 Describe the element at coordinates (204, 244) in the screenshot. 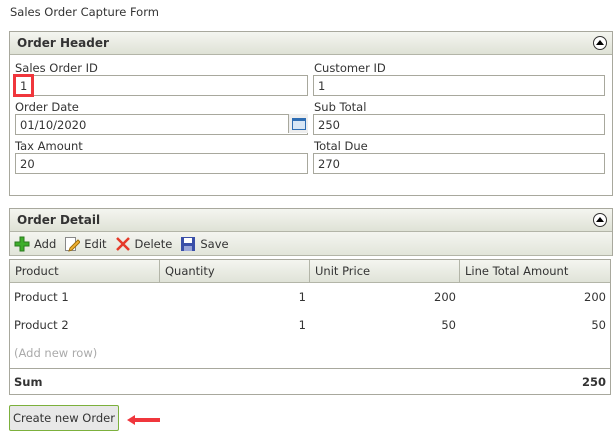

I see `save-button: Save` at that location.